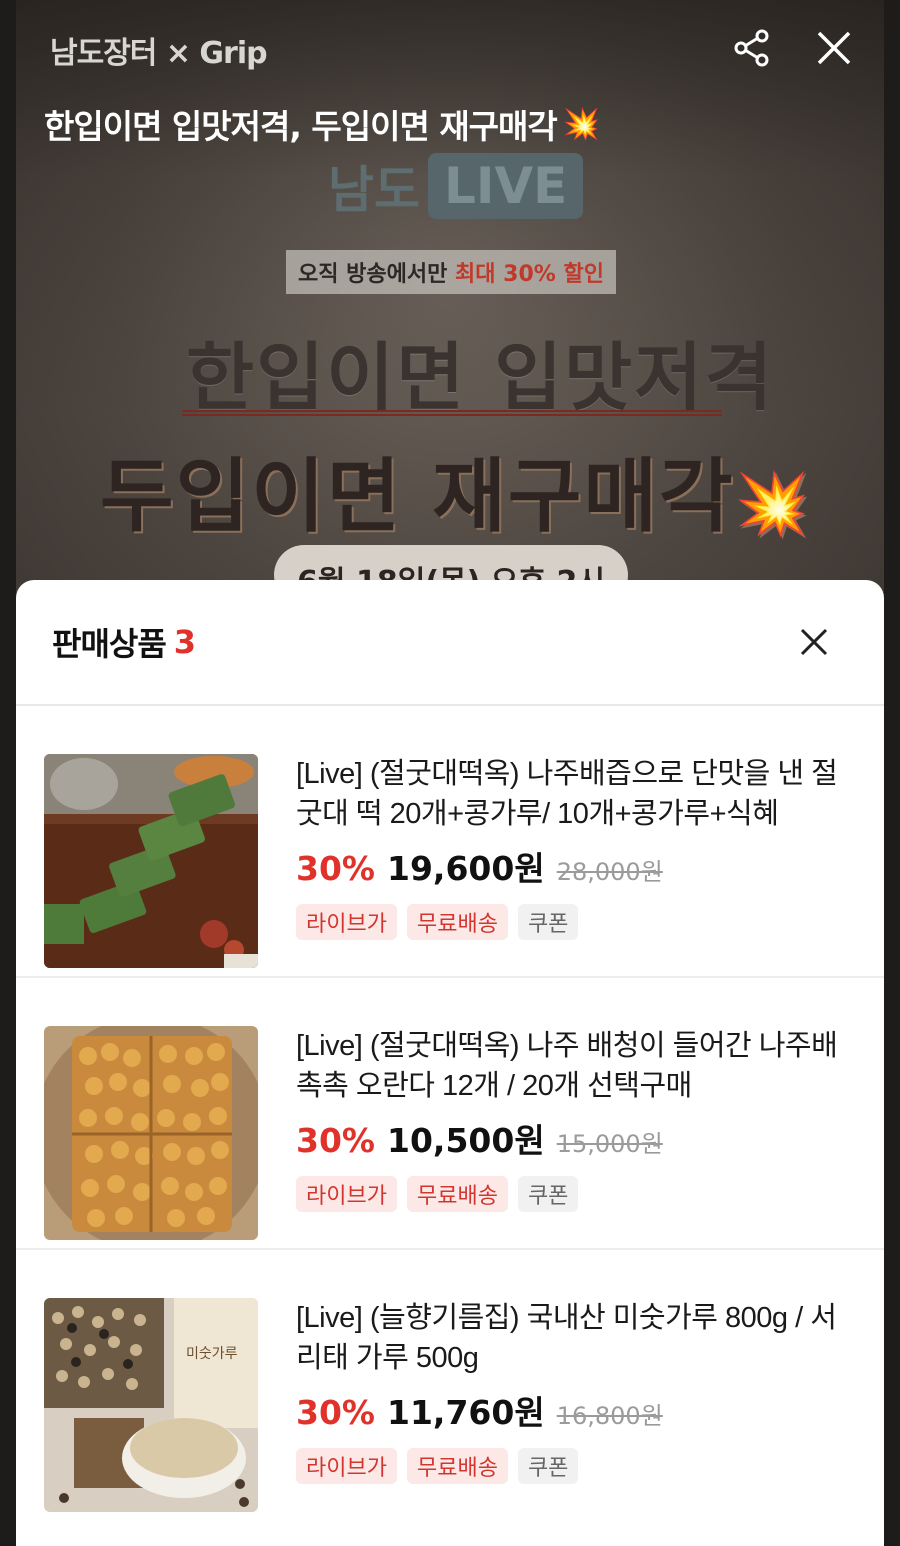 This screenshot has height=1546, width=900. Describe the element at coordinates (212, 1354) in the screenshot. I see `svg-text: 미숫가루` at that location.